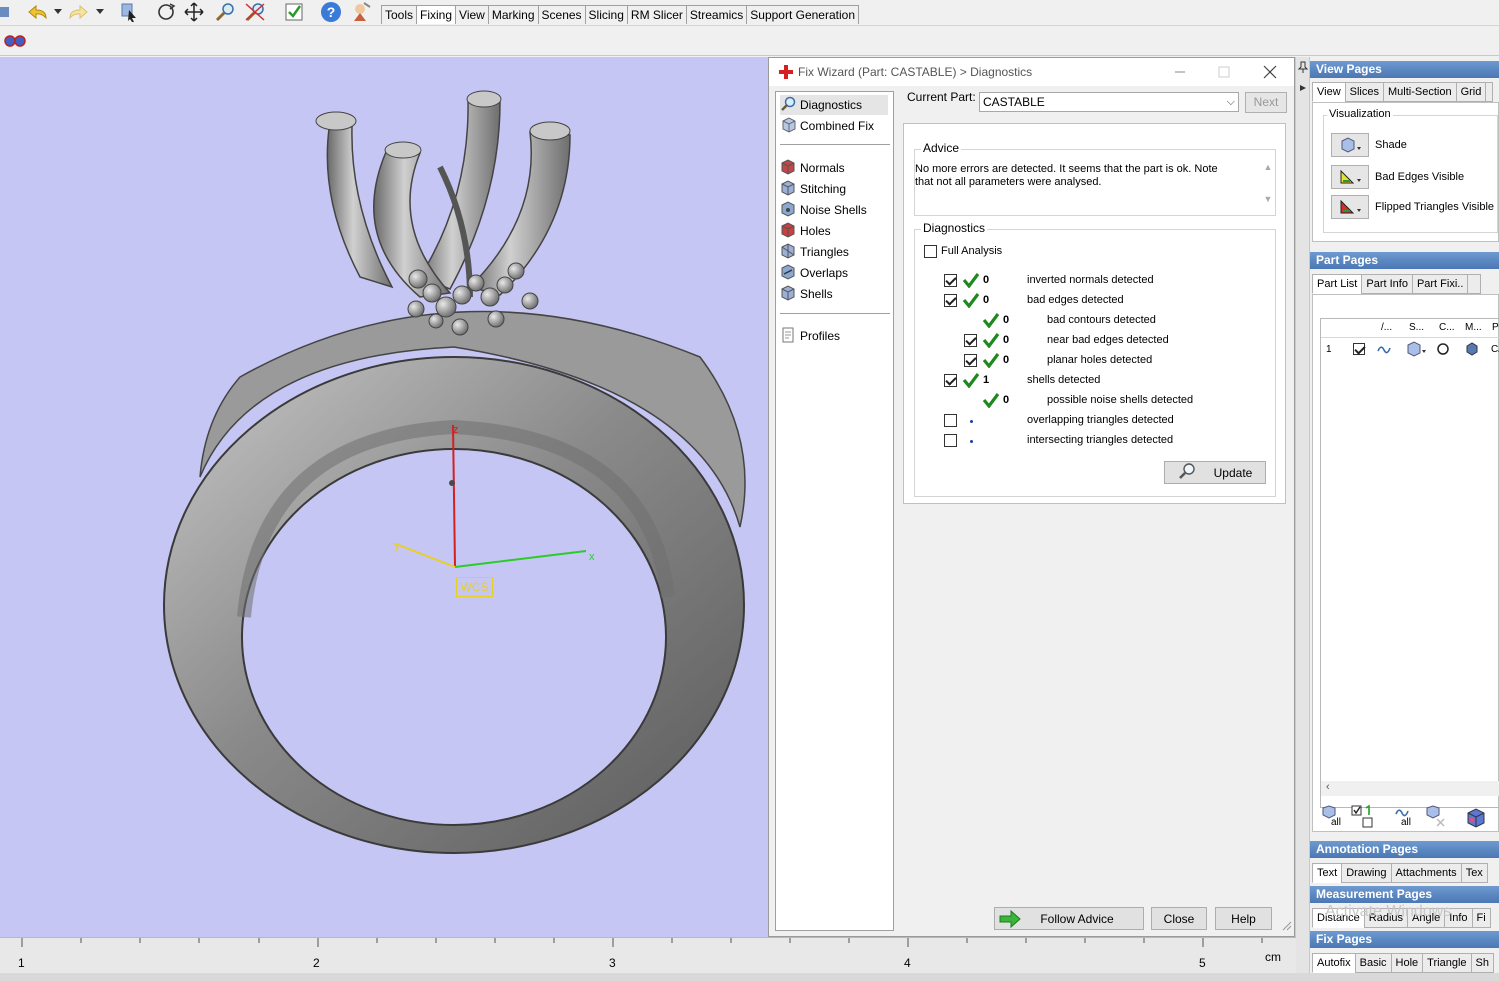 This screenshot has width=1499, height=981. Describe the element at coordinates (1328, 787) in the screenshot. I see `scroll-left-icon: ‹` at that location.